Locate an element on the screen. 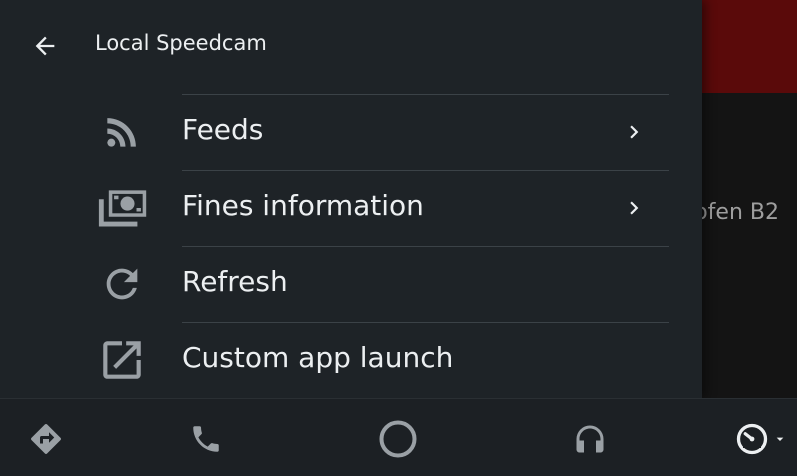 The width and height of the screenshot is (797, 476). nav-button-media is located at coordinates (590, 439).